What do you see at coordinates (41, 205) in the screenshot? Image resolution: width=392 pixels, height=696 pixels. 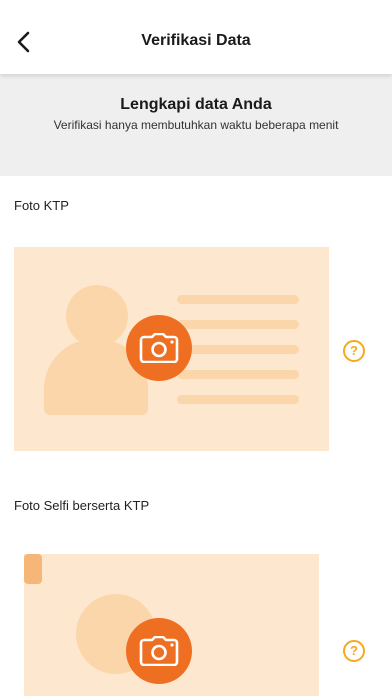 I see `ktp-photo-label: Foto KTP` at bounding box center [41, 205].